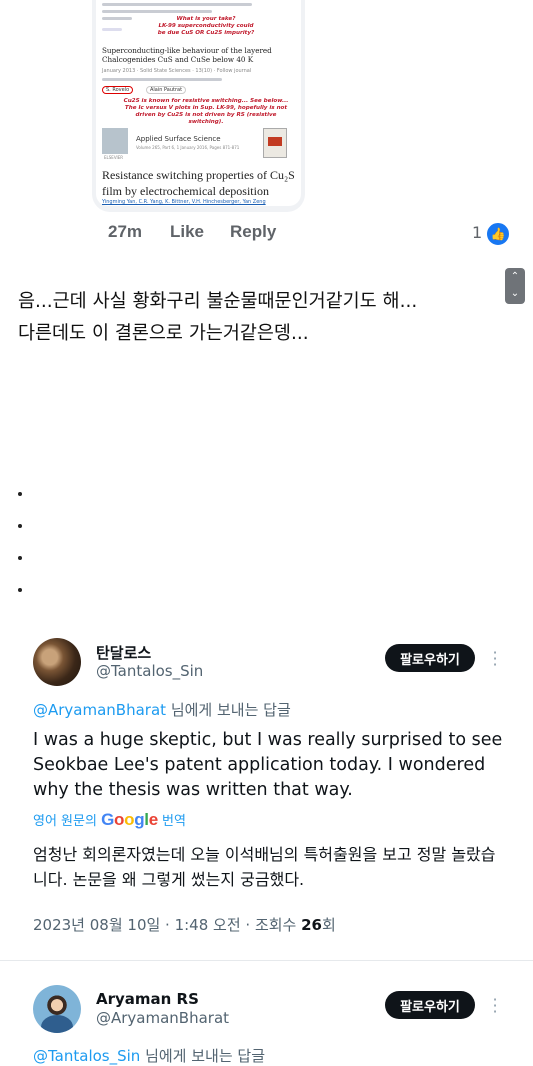  What do you see at coordinates (329, 925) in the screenshot?
I see `view-suffix: 회` at bounding box center [329, 925].